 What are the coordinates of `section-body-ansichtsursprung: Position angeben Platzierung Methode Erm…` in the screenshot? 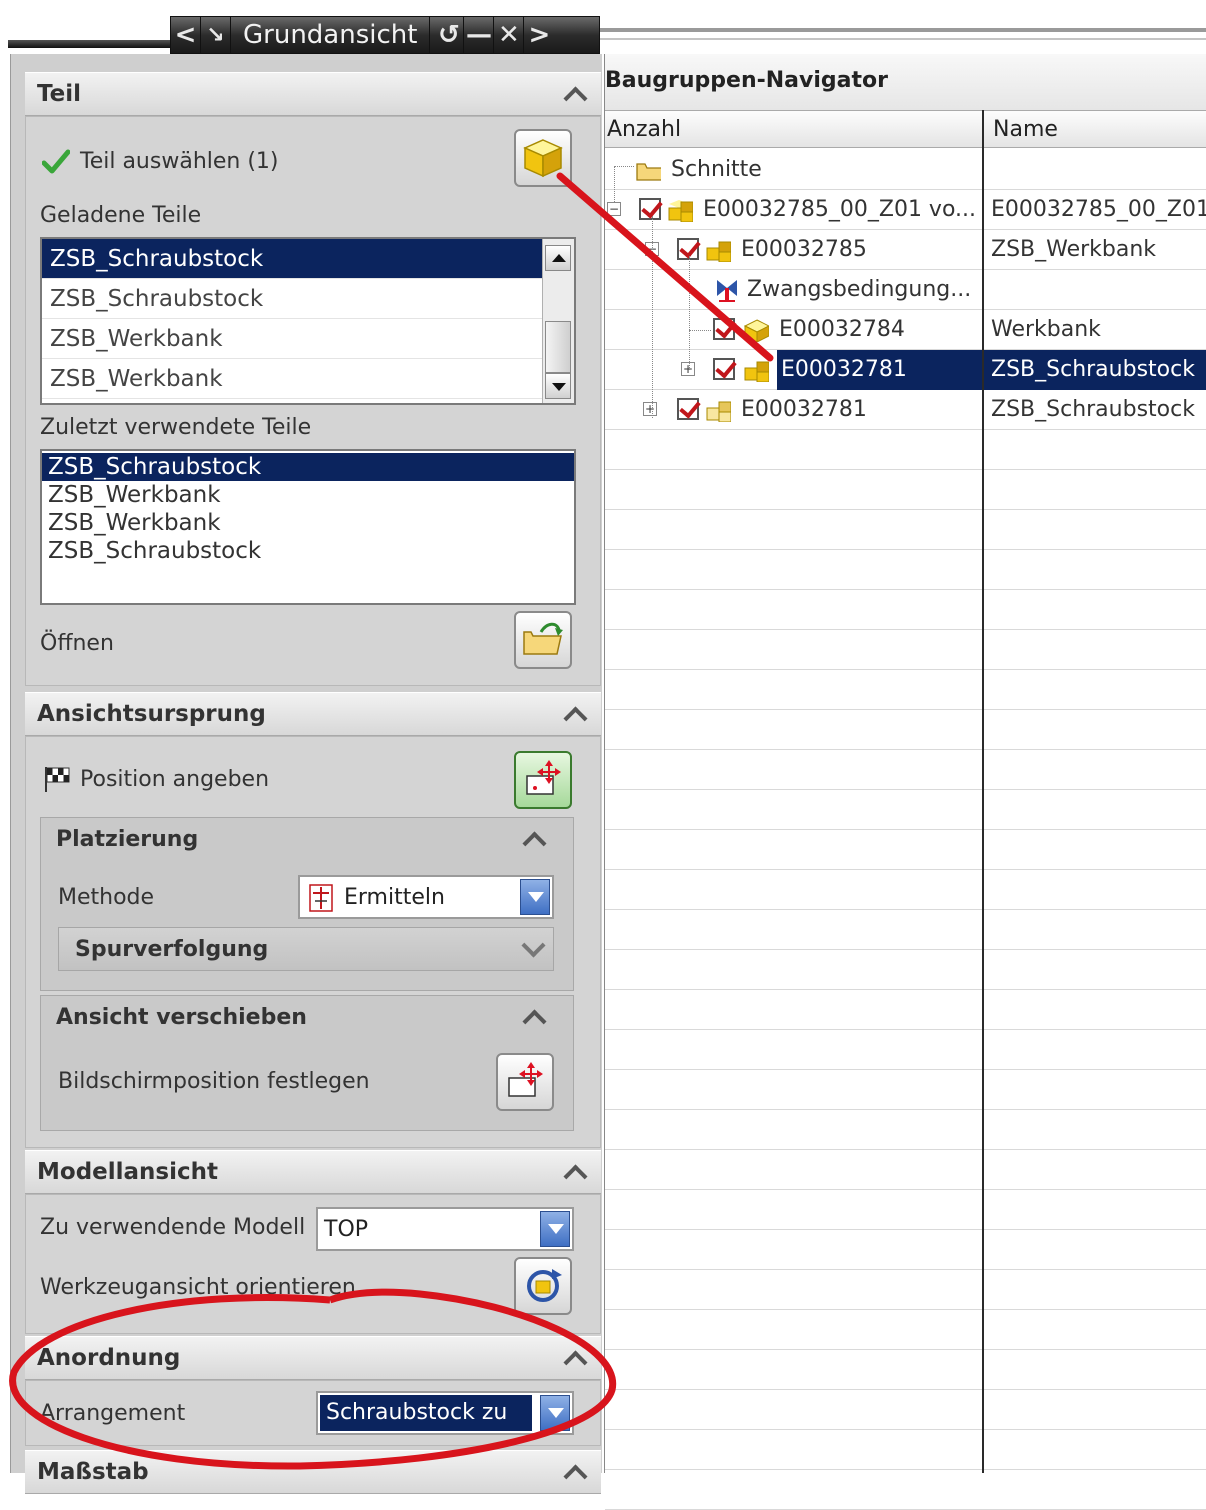 It's located at (313, 942).